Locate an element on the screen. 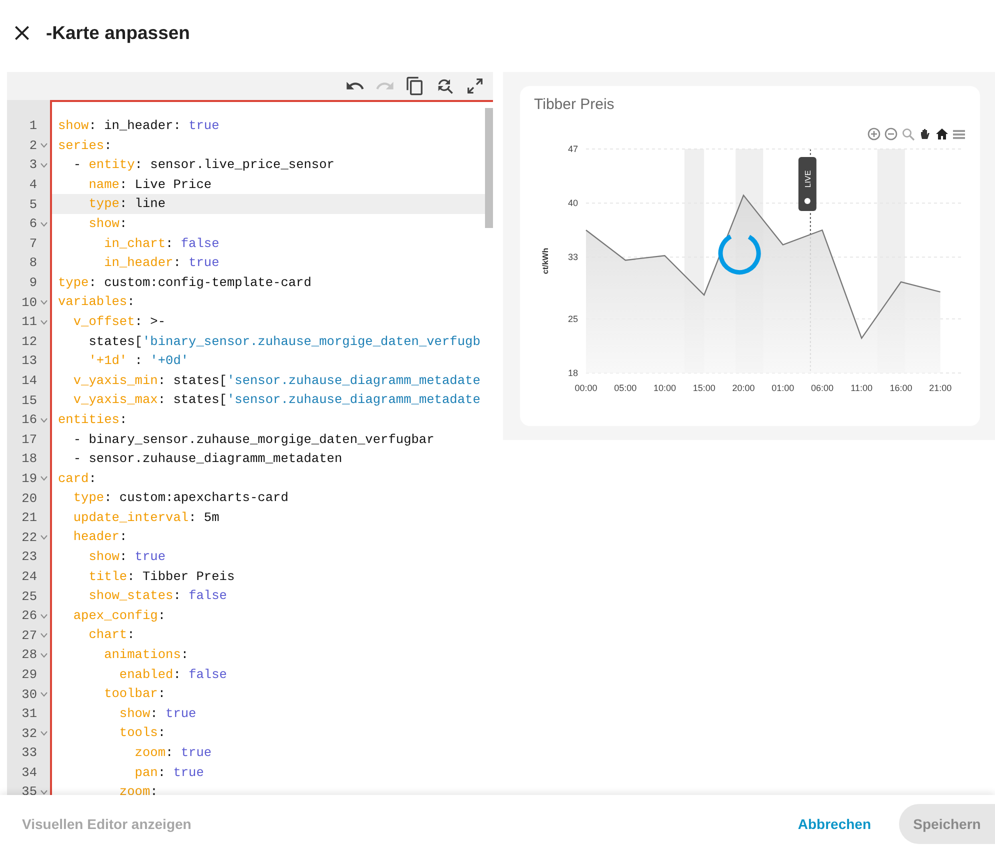 The height and width of the screenshot is (852, 995). code-line: pan: true is located at coordinates (169, 773).